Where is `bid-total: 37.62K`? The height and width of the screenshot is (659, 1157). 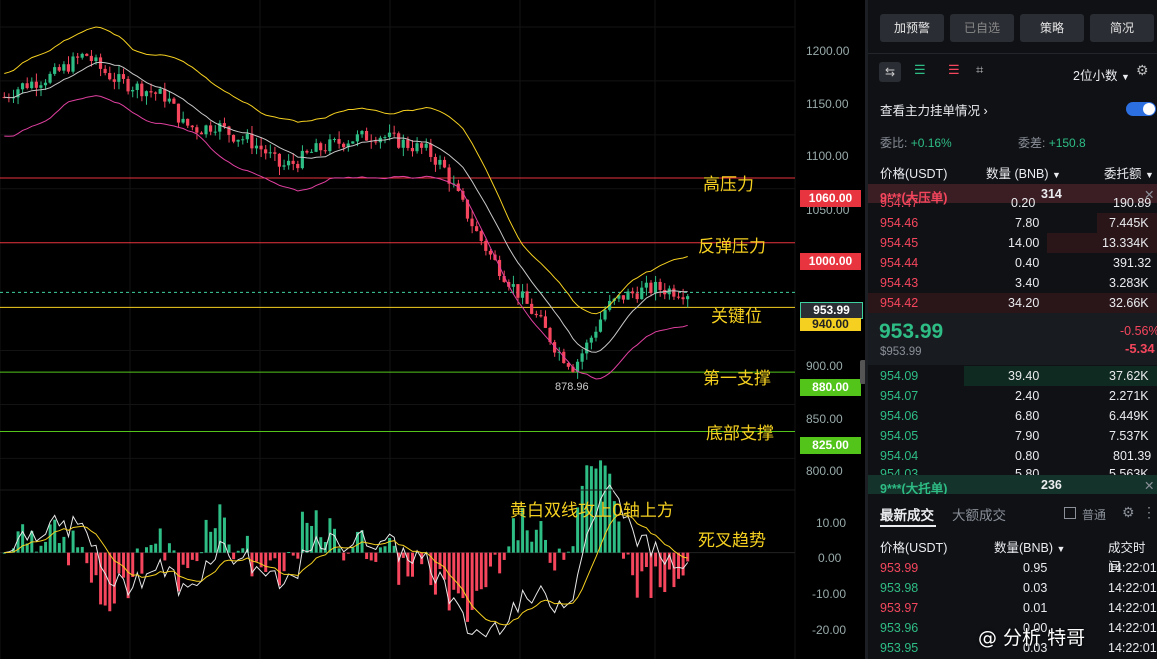 bid-total: 37.62K is located at coordinates (1129, 376).